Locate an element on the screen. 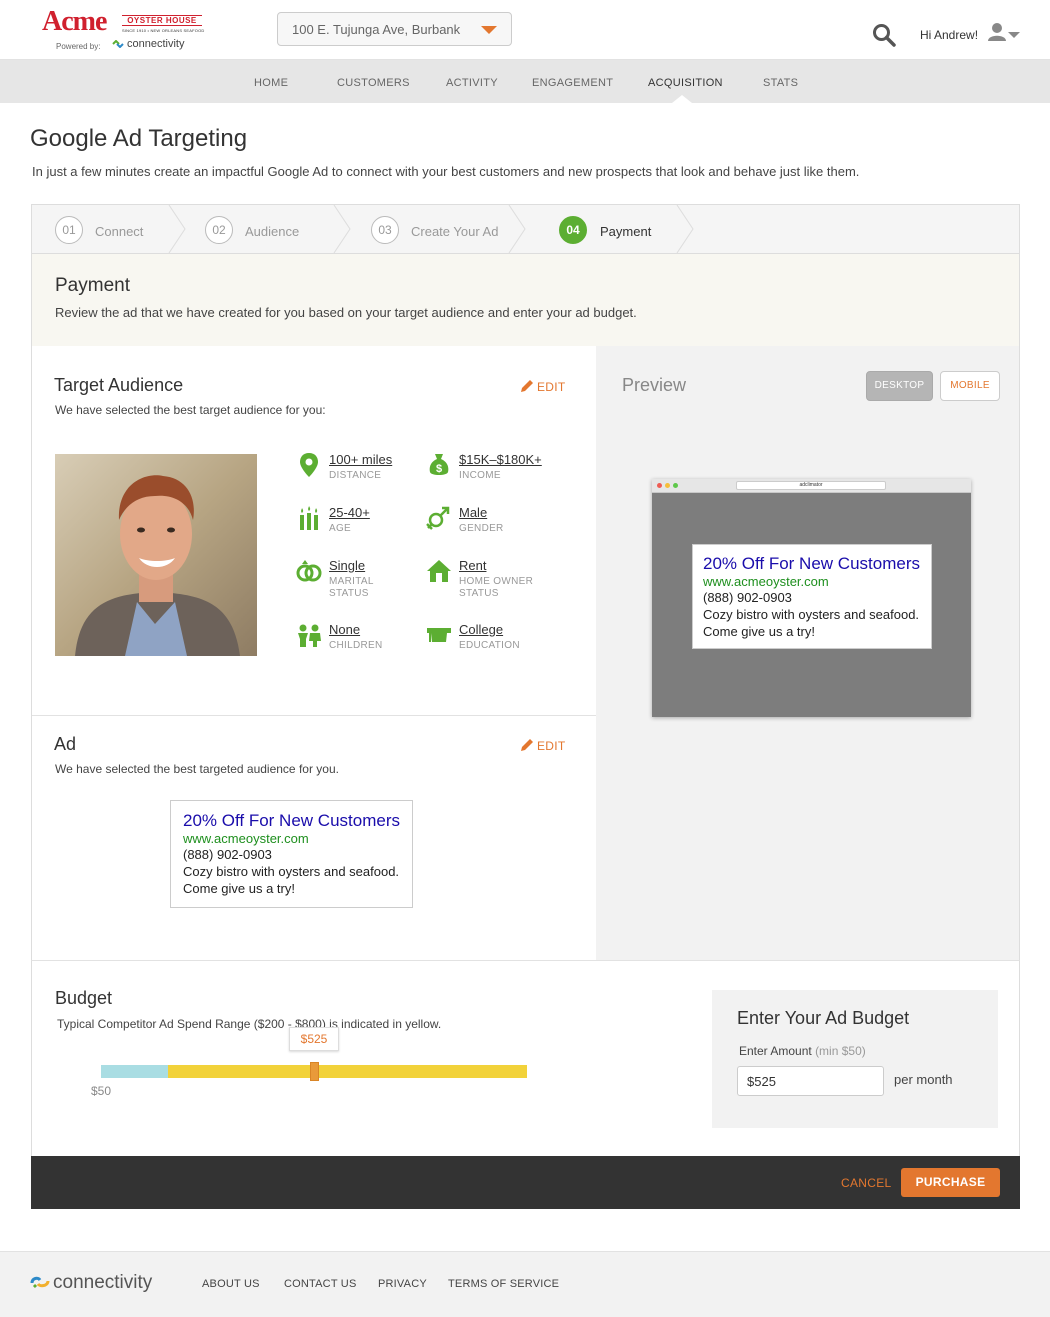 The image size is (1050, 1317). income-value: $15K–$180K+ is located at coordinates (500, 459).